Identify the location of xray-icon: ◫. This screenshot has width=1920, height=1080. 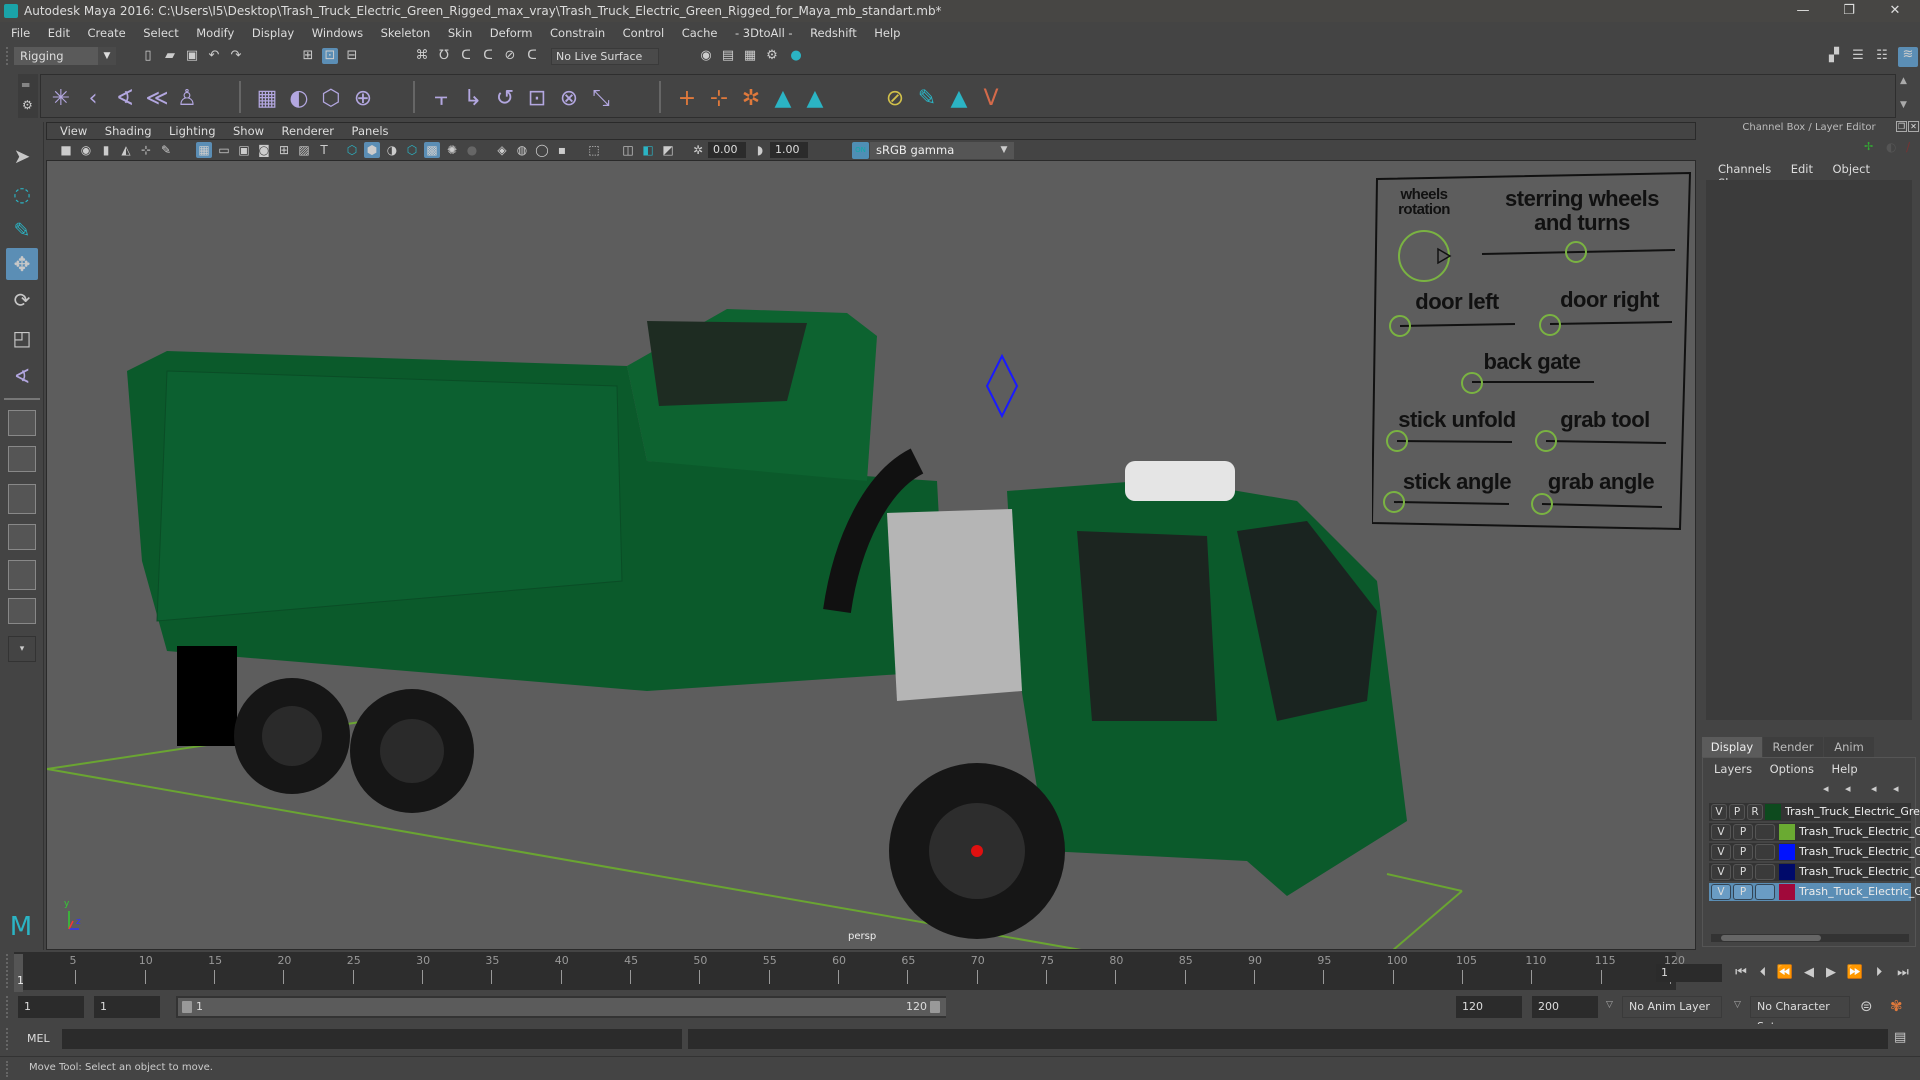
(628, 150).